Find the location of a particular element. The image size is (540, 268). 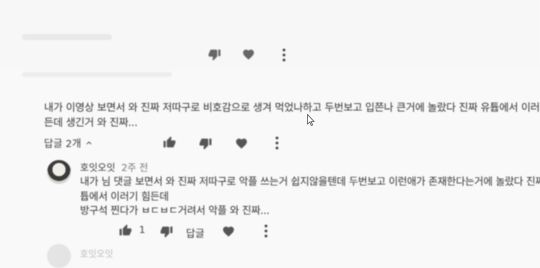

timestamp: 2주 전 is located at coordinates (134, 167).